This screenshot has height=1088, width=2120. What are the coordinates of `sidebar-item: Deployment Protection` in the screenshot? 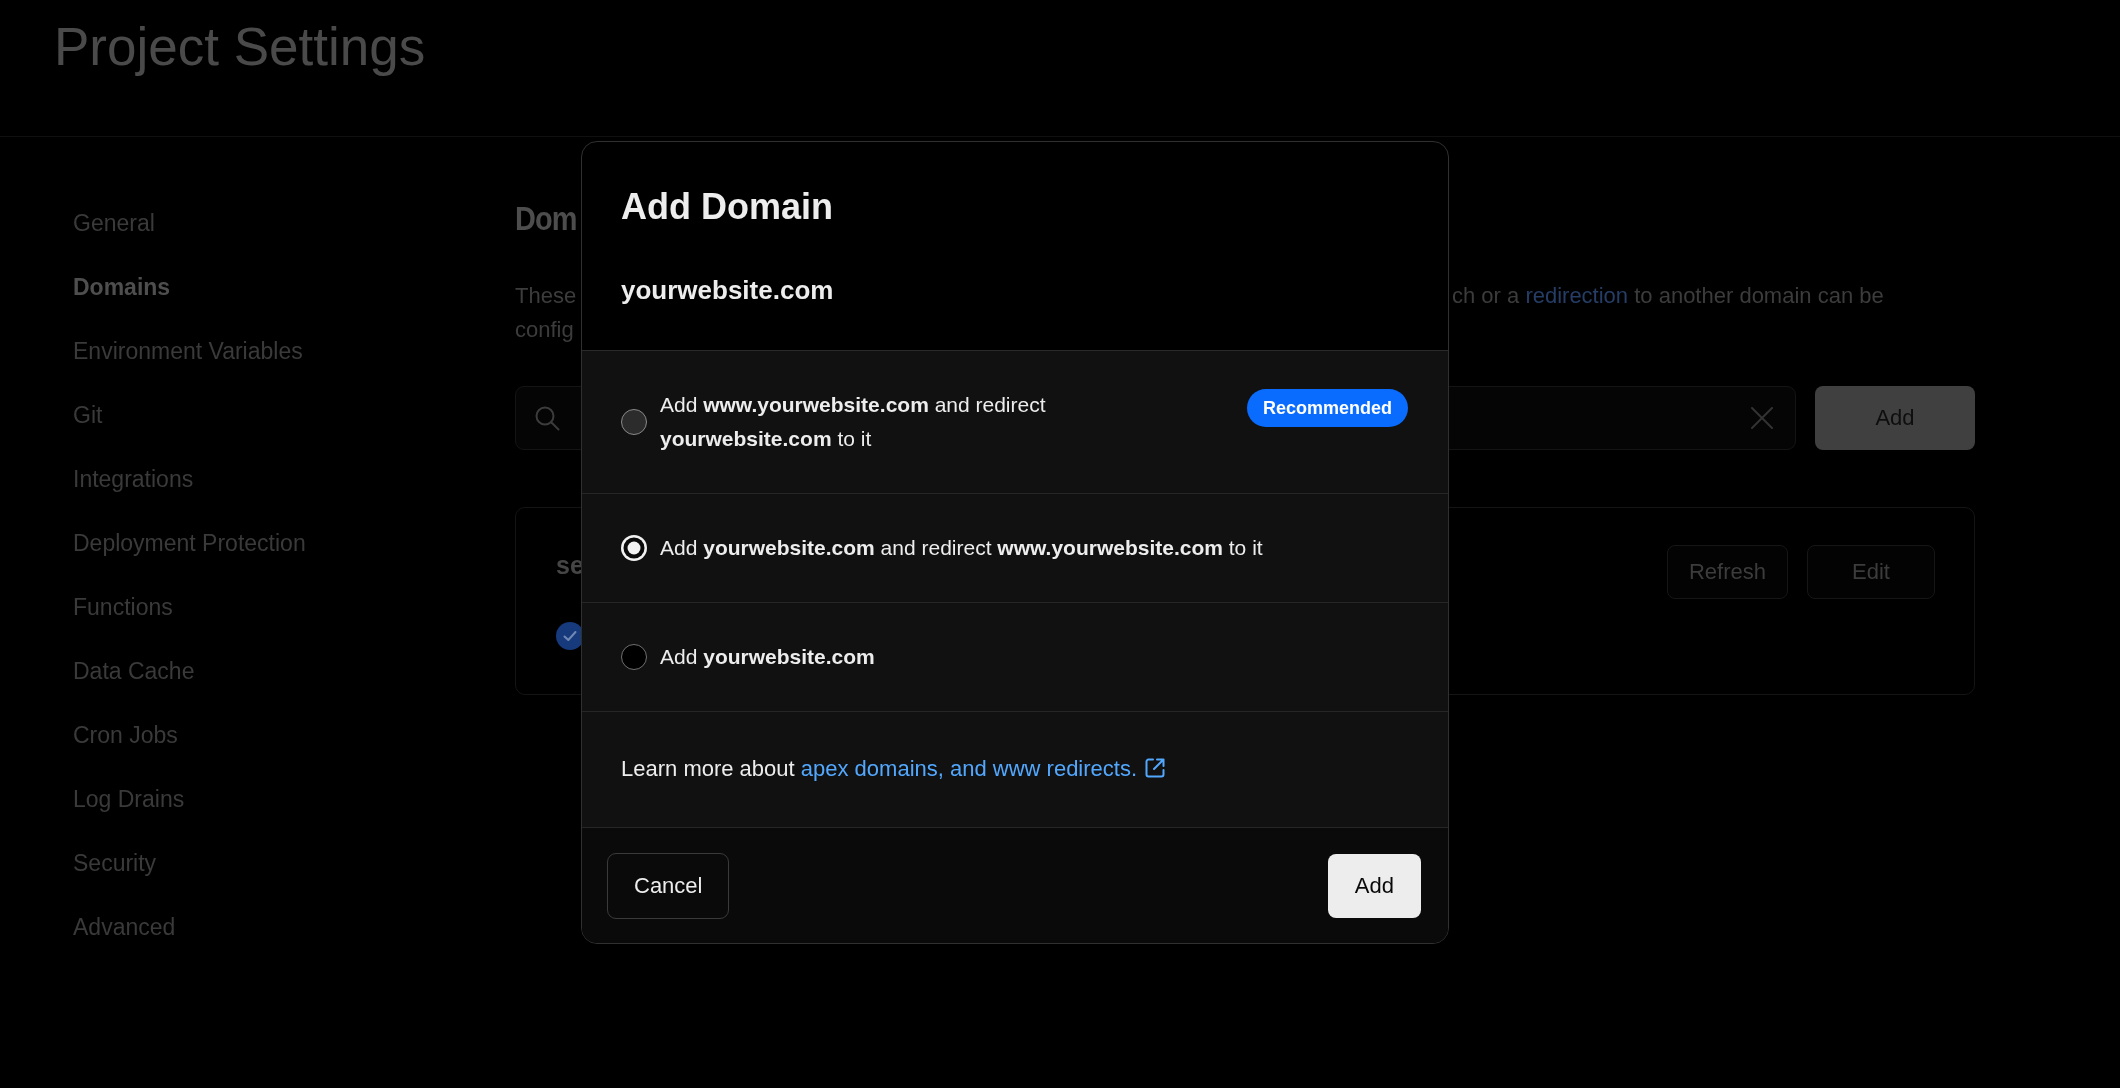 It's located at (189, 543).